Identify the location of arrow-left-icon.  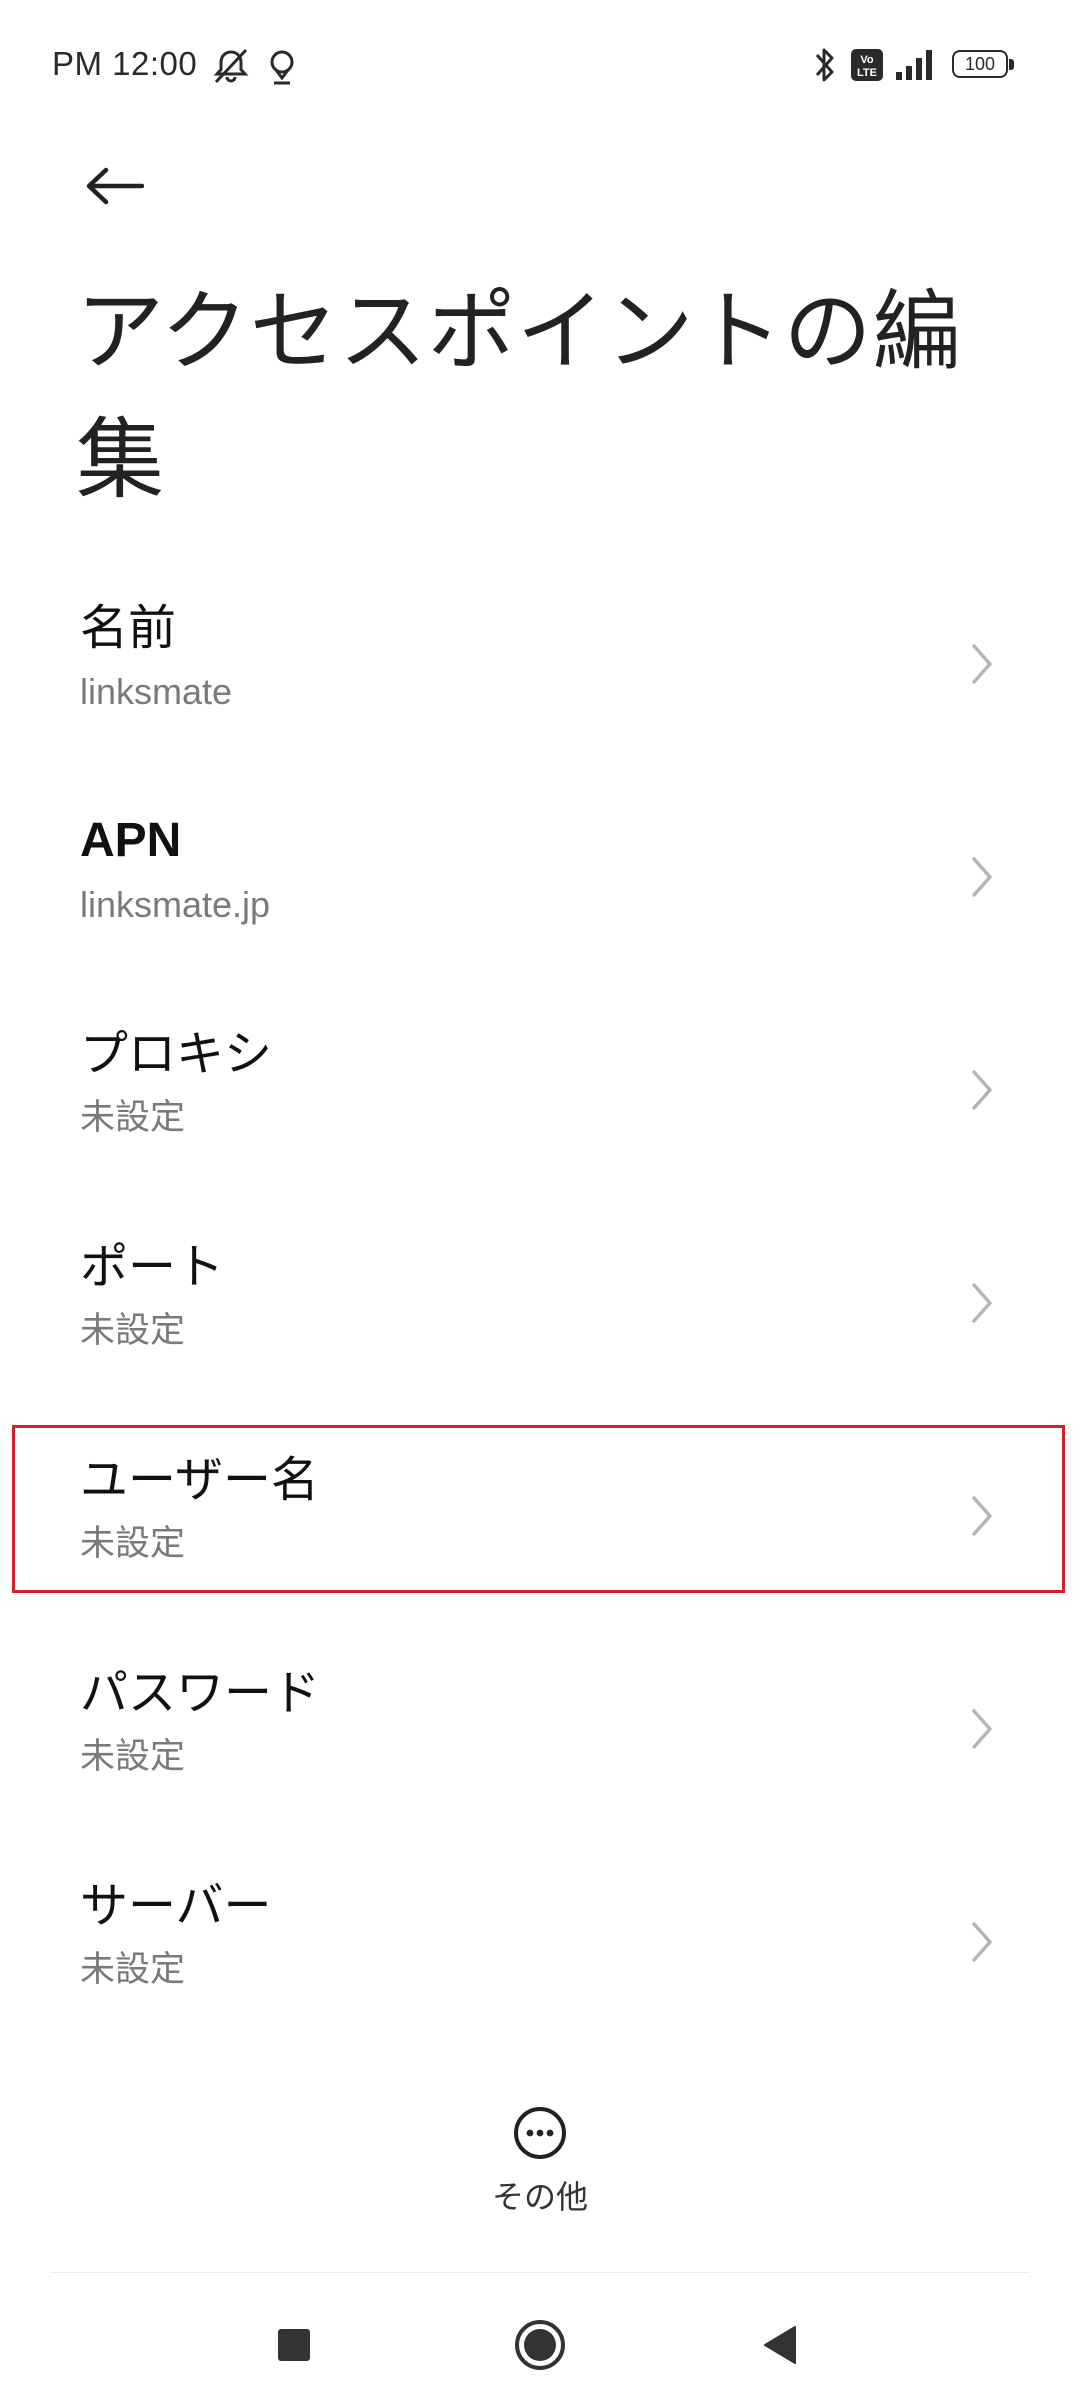
(115, 186).